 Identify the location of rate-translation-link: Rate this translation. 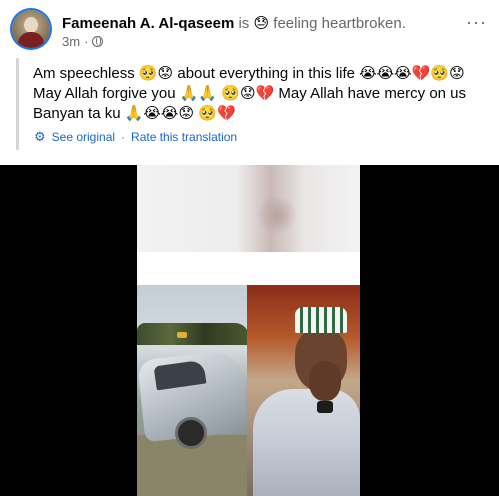
(184, 137).